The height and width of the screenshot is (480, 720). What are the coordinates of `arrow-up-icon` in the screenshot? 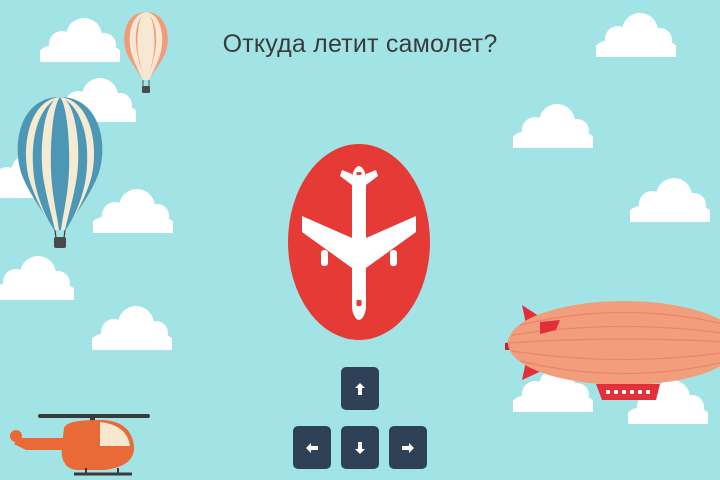 It's located at (360, 388).